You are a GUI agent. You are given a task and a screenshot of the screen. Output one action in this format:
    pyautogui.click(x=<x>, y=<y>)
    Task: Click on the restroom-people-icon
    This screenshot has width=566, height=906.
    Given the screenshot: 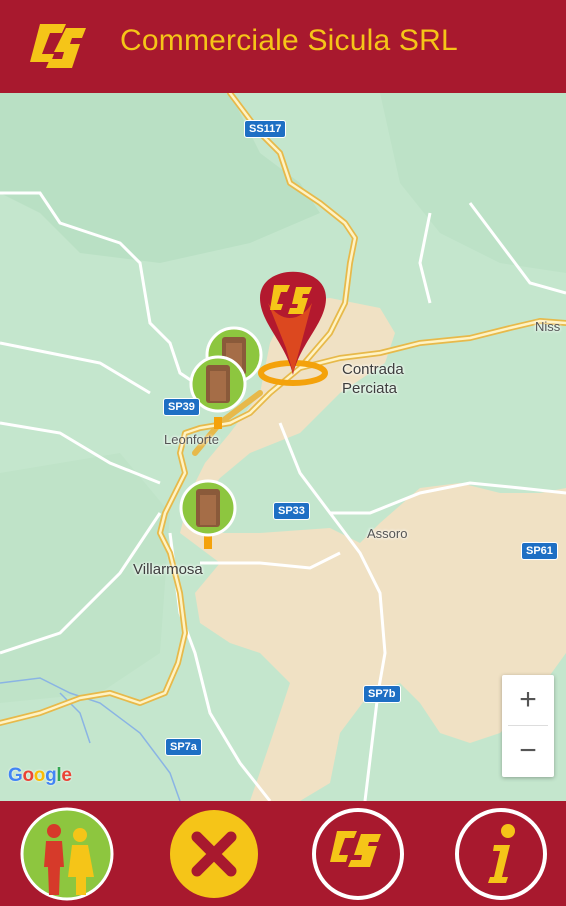 What is the action you would take?
    pyautogui.click(x=67, y=854)
    